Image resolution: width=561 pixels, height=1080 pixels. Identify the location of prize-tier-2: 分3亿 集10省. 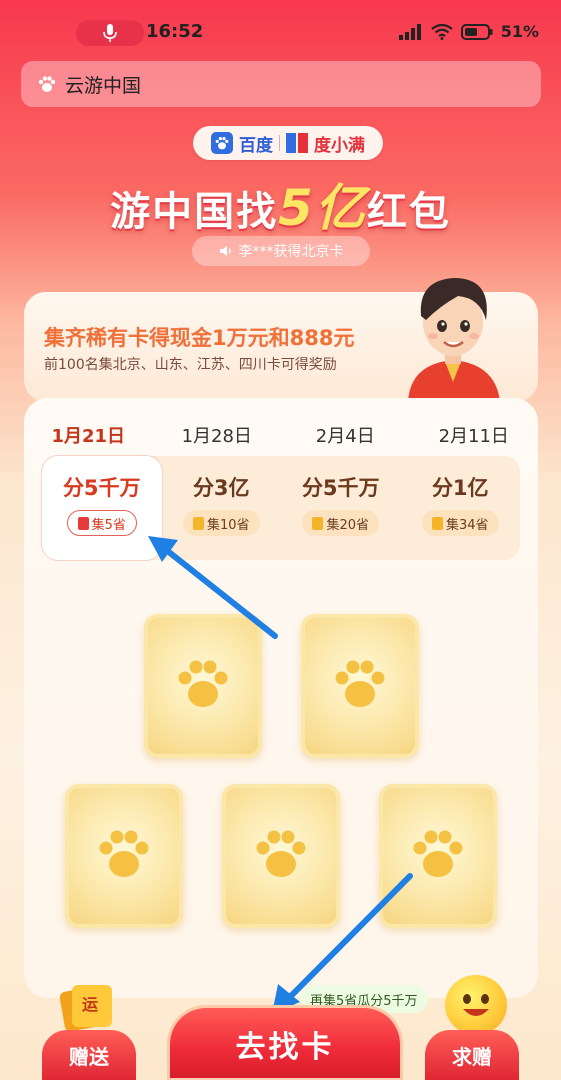
(222, 508).